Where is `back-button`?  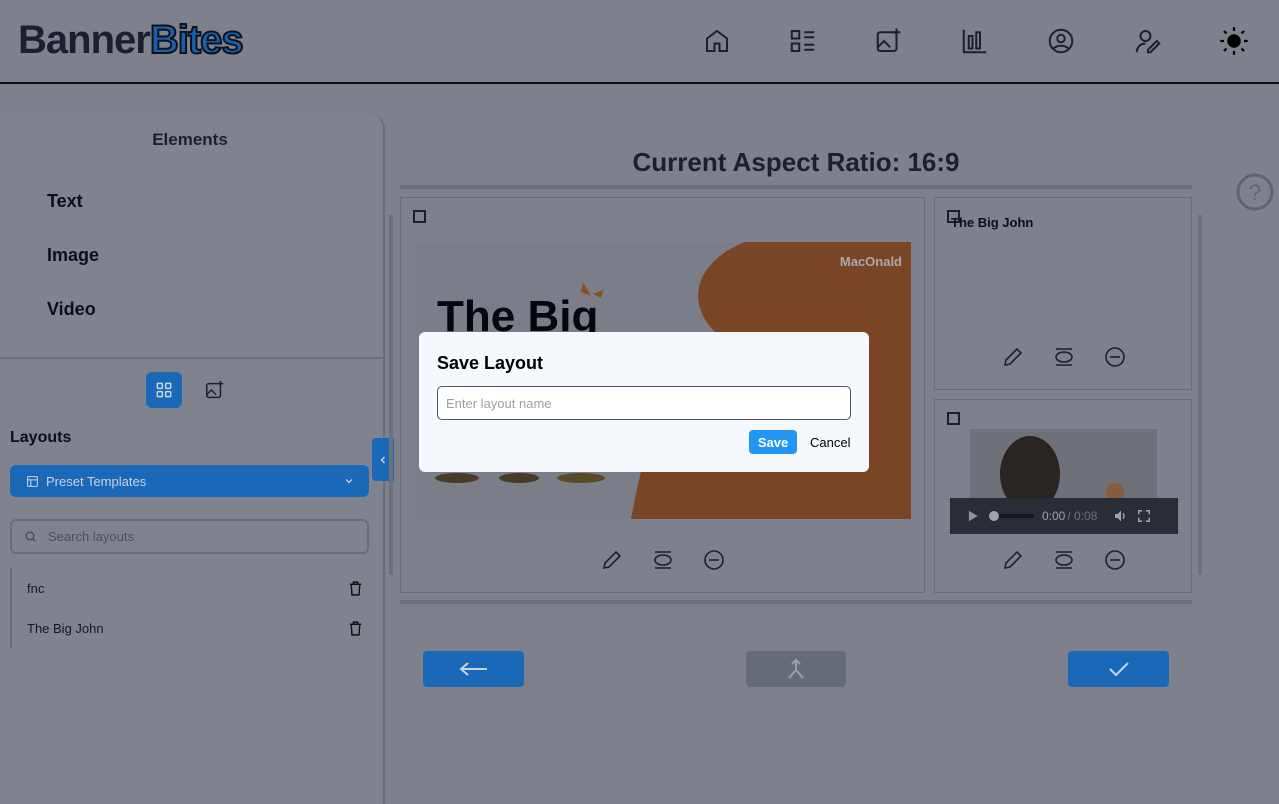 back-button is located at coordinates (473, 669).